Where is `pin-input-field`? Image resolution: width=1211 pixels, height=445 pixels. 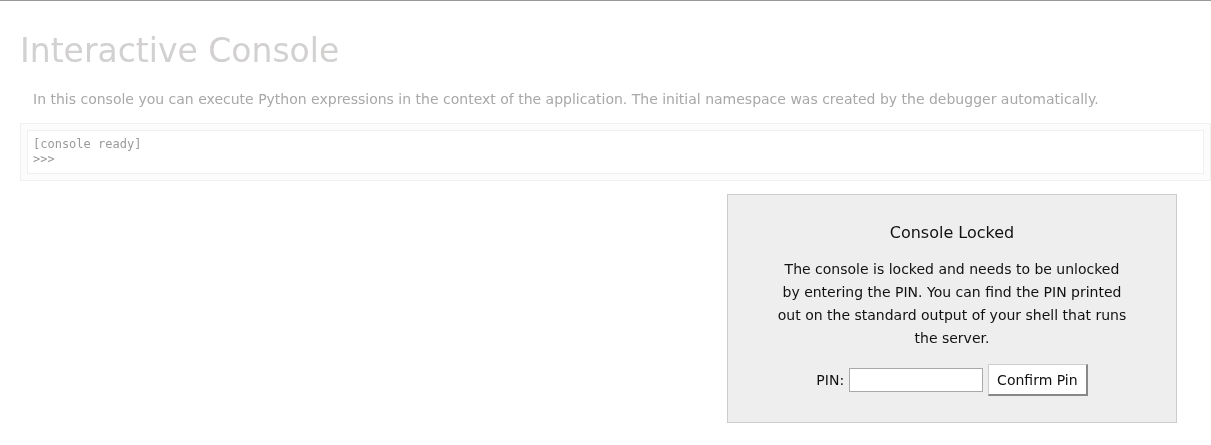
pin-input-field is located at coordinates (916, 380).